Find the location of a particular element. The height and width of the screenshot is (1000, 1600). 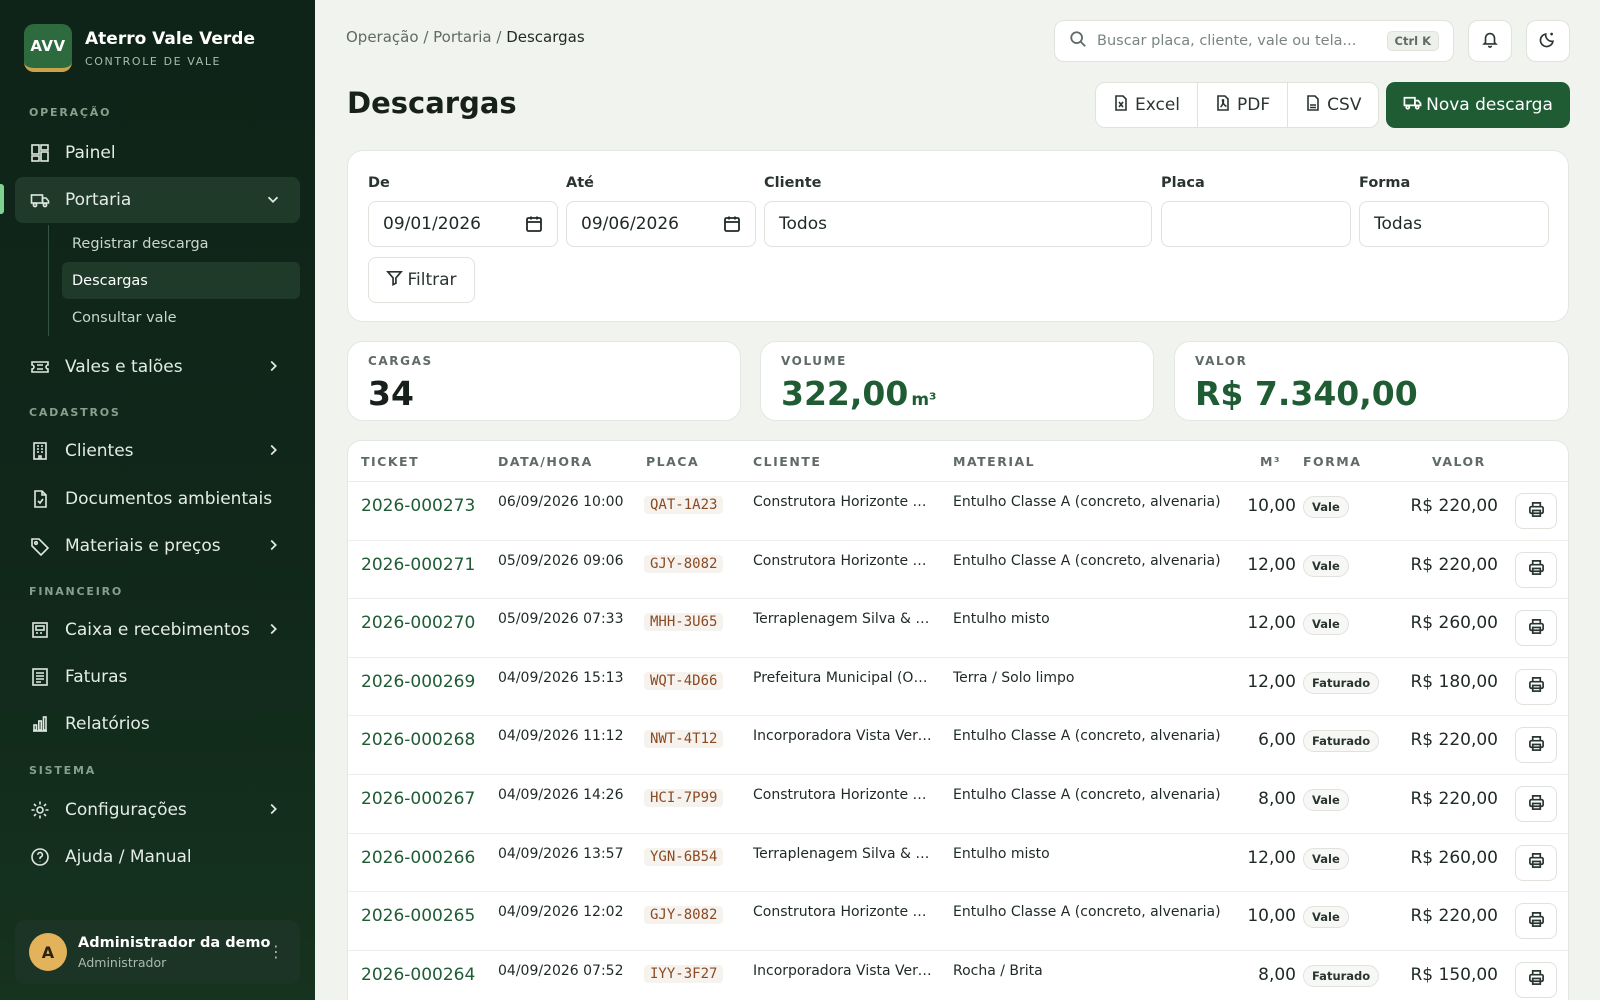

ticket-link: 2026-000268 is located at coordinates (418, 740).